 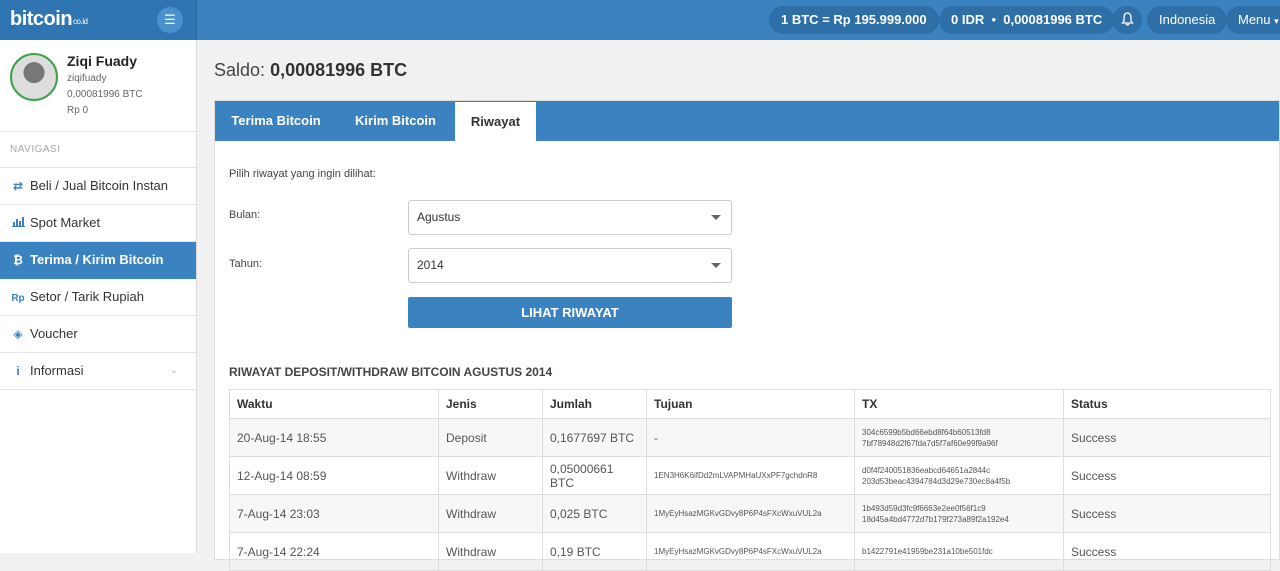 What do you see at coordinates (18, 260) in the screenshot?
I see `bitcoin-icon: ₿` at bounding box center [18, 260].